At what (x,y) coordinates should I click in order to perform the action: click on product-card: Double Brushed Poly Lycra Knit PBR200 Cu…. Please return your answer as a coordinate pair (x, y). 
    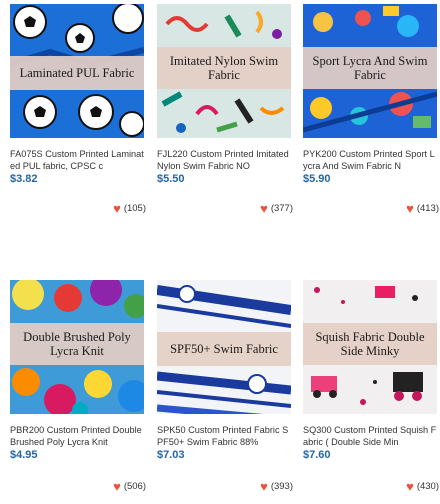
    Looking at the image, I should click on (78, 386).